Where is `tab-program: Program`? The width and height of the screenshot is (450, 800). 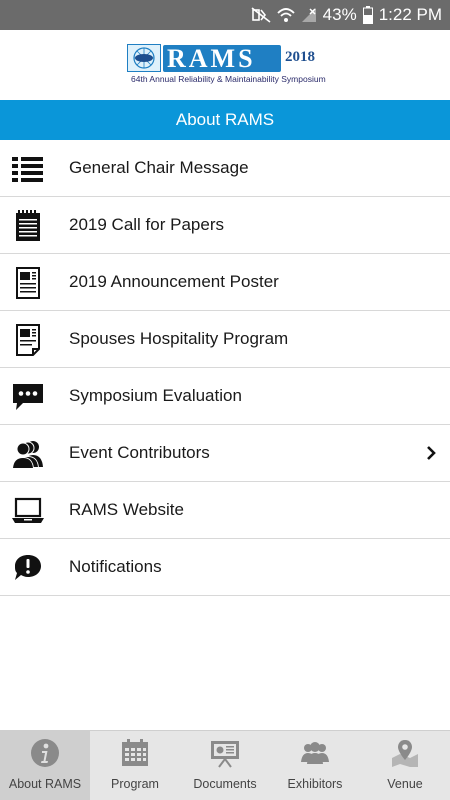 tab-program: Program is located at coordinates (135, 765).